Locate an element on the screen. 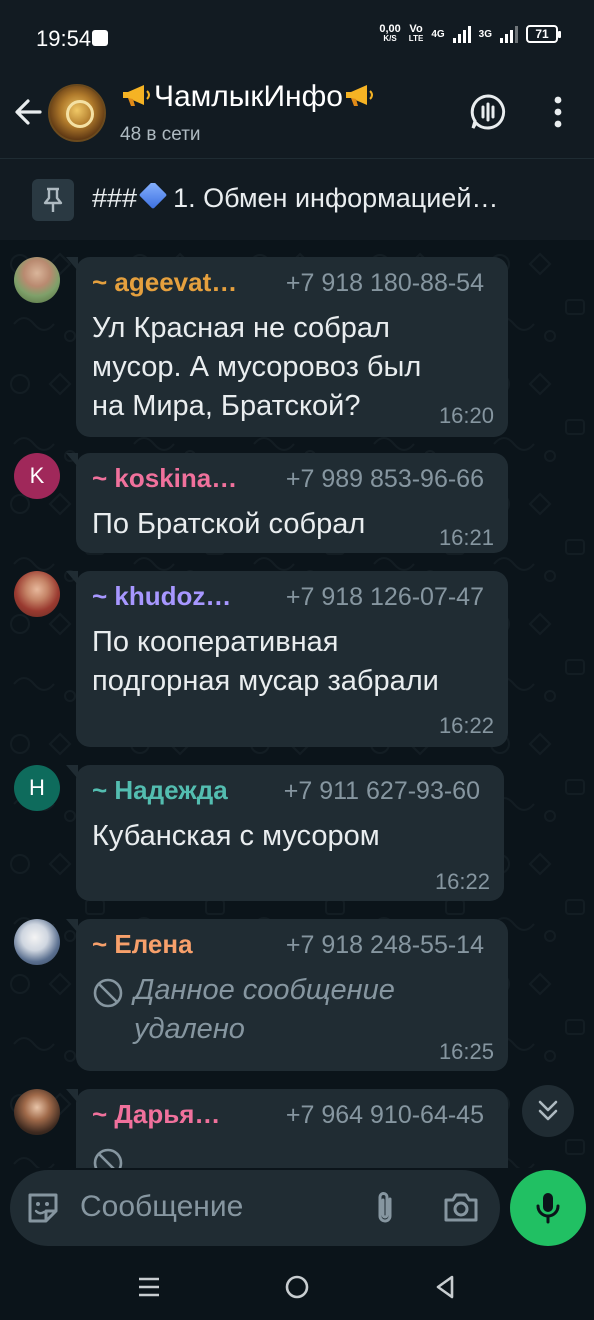 Image resolution: width=594 pixels, height=1320 pixels. chat-header: ЧамлыкИнфо 48 в сети is located at coordinates (297, 118).